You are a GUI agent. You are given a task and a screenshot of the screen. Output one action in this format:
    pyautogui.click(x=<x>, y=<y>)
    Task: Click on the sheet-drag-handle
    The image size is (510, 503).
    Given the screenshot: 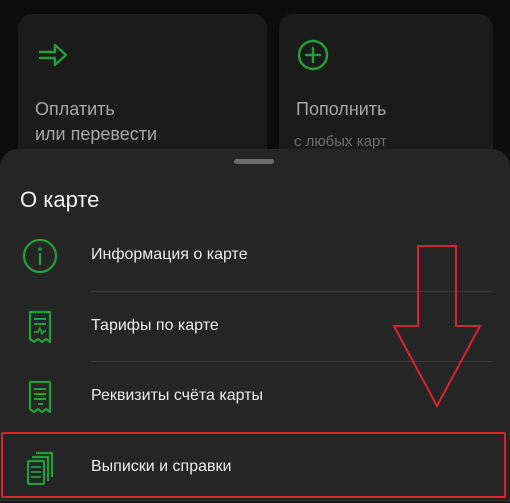 What is the action you would take?
    pyautogui.click(x=254, y=161)
    